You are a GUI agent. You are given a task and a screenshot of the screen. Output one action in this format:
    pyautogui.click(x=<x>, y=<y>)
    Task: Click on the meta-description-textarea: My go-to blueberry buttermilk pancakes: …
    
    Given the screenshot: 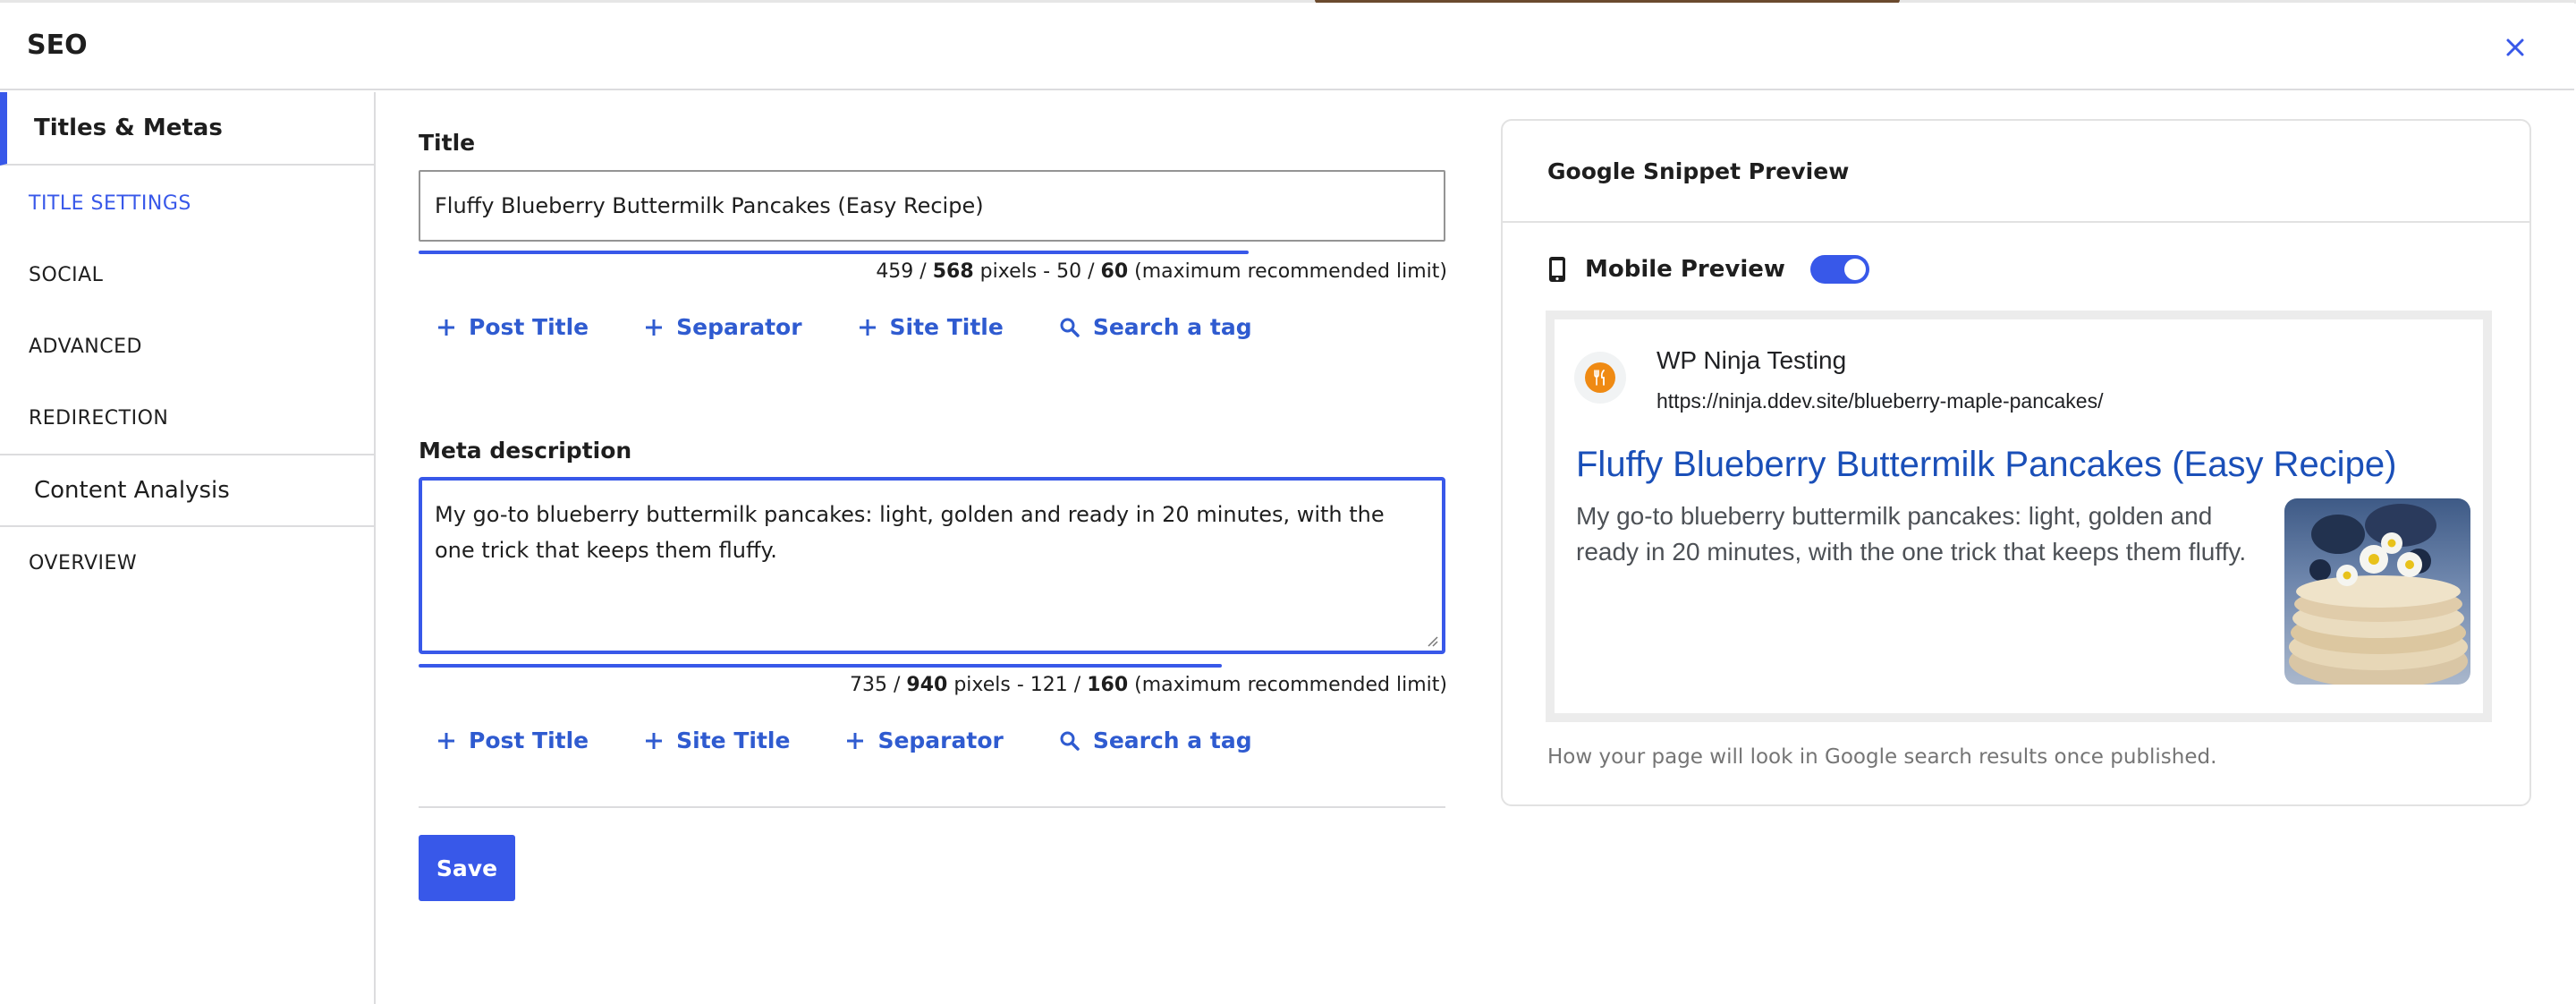 What is the action you would take?
    pyautogui.click(x=932, y=565)
    